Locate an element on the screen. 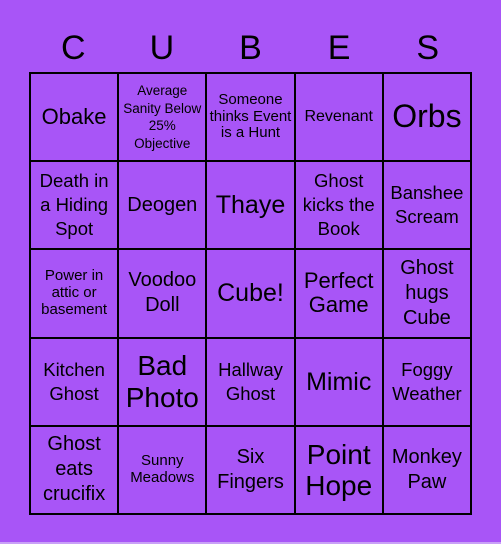 The image size is (501, 544). bingo-cell: Cube! is located at coordinates (250, 293).